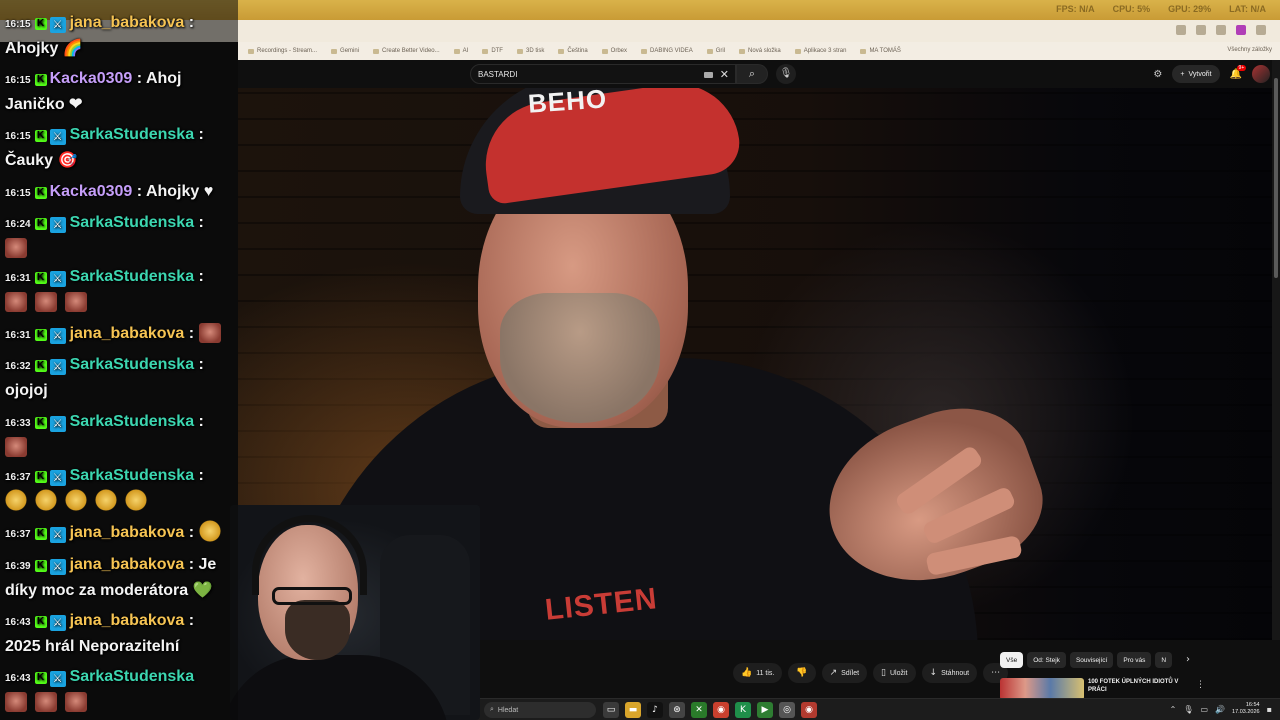  What do you see at coordinates (44, 48) in the screenshot?
I see `chat-text: Ahojky 🌈` at bounding box center [44, 48].